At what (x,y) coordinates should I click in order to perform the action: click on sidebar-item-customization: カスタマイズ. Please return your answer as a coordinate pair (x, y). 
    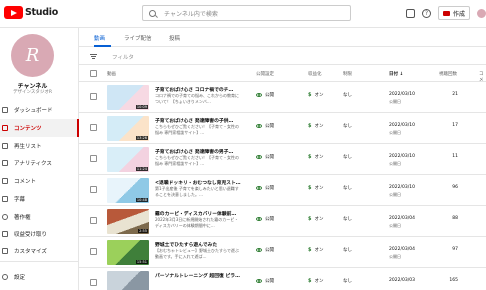
    Looking at the image, I should click on (39, 251).